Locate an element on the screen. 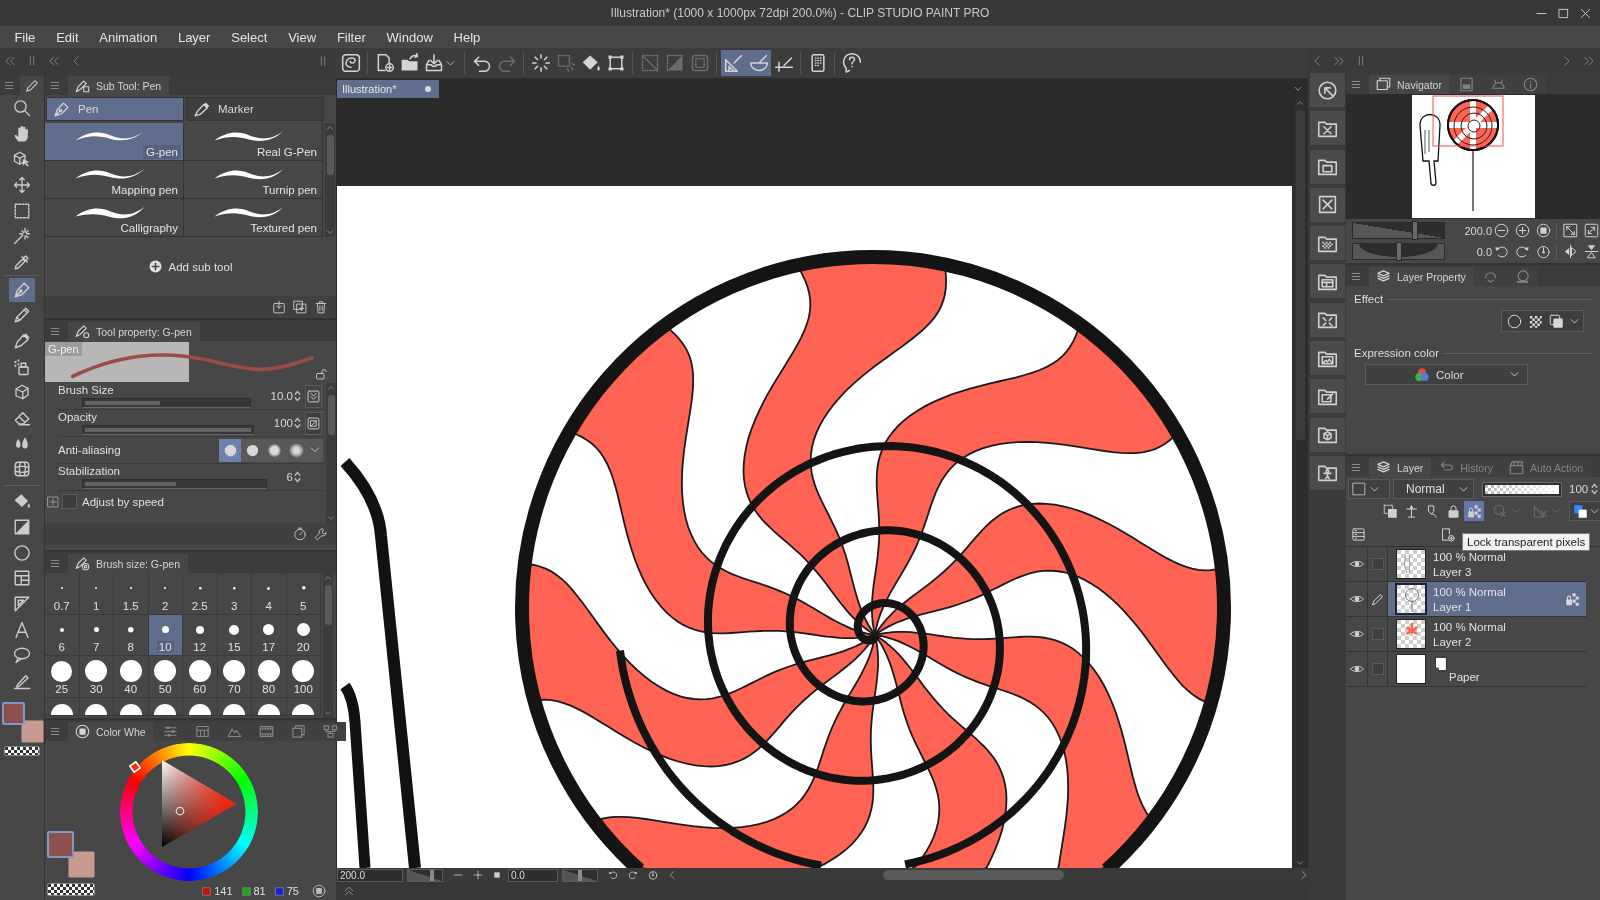  brush-size-option: 3 is located at coordinates (234, 594).